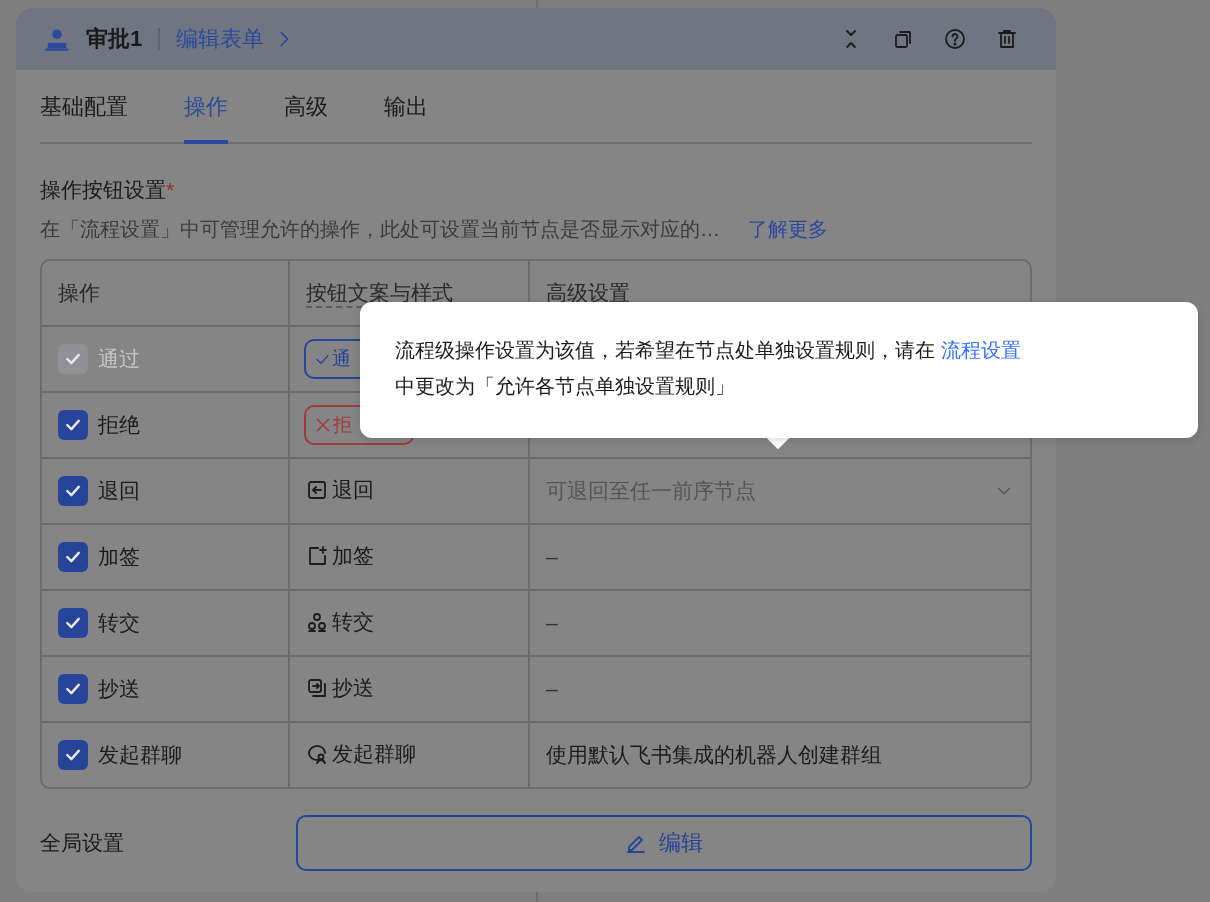 Image resolution: width=1210 pixels, height=902 pixels. Describe the element at coordinates (340, 688) in the screenshot. I see `button-label: 抄送` at that location.